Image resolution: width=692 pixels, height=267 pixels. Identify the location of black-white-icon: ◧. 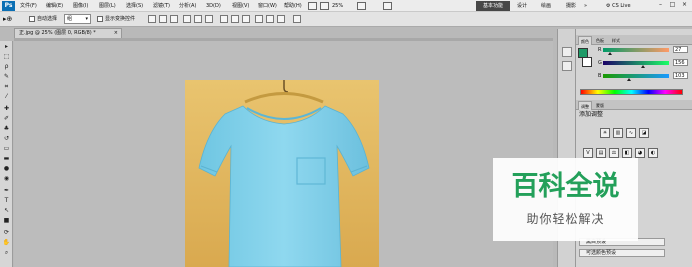
(627, 153).